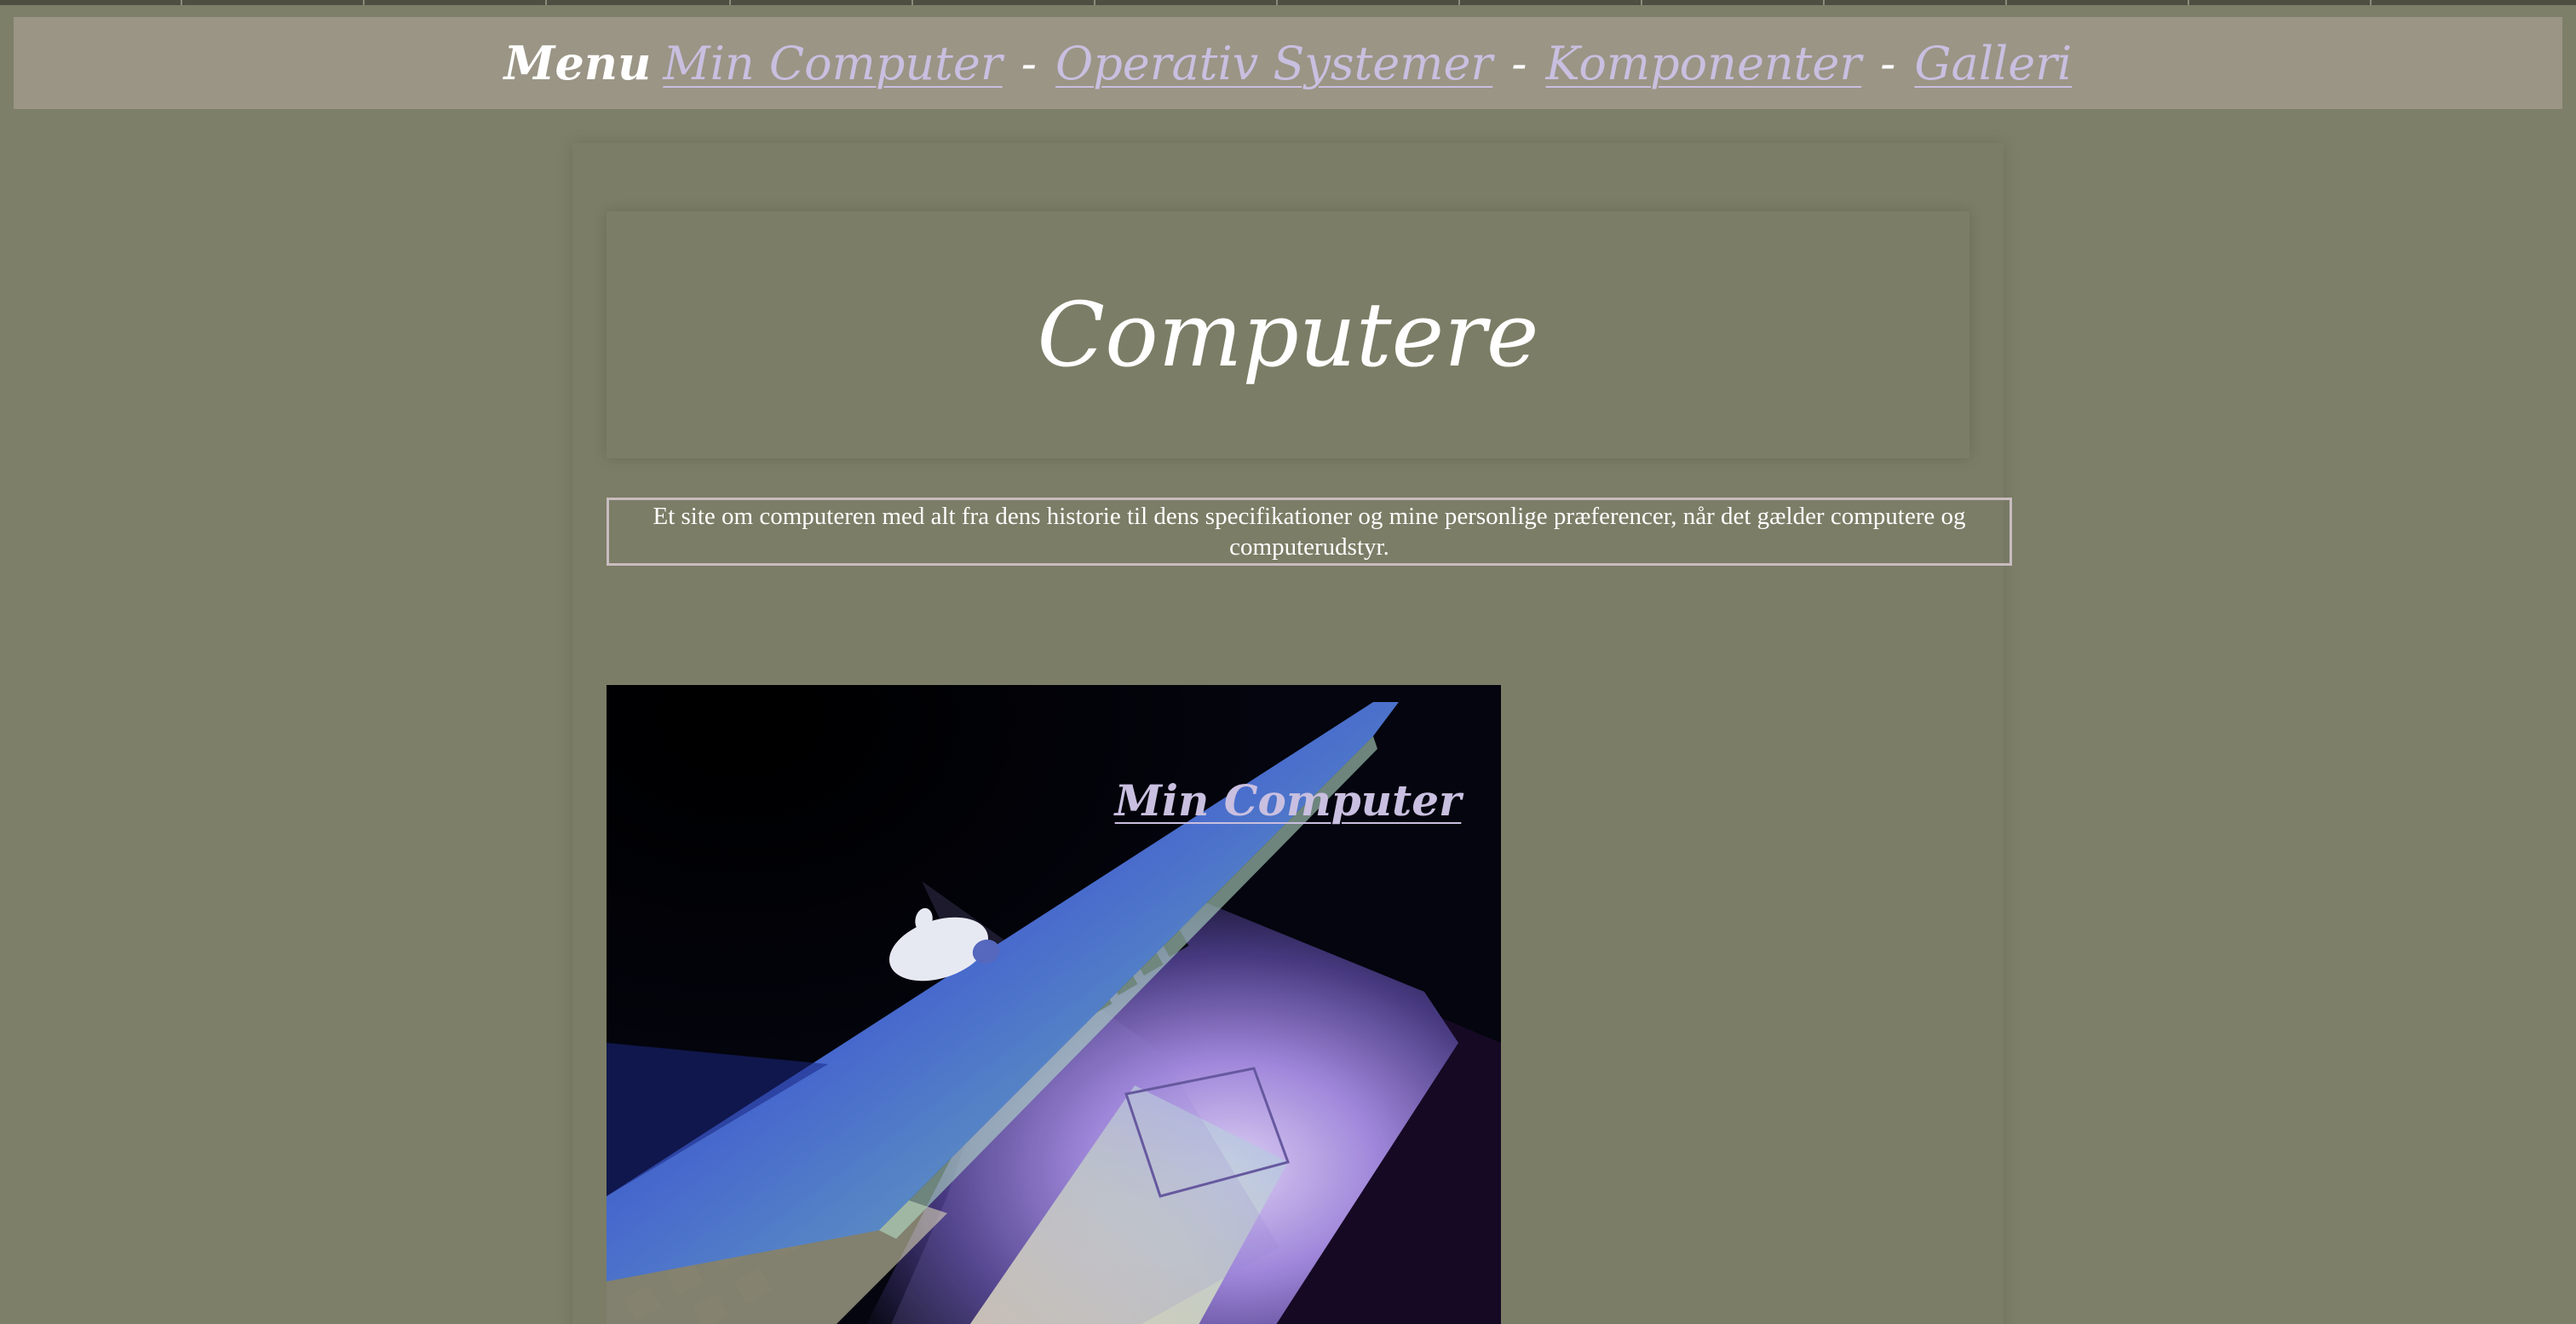 Image resolution: width=2576 pixels, height=1324 pixels. Describe the element at coordinates (833, 64) in the screenshot. I see `nav-link-min-computer: Min Computer` at that location.